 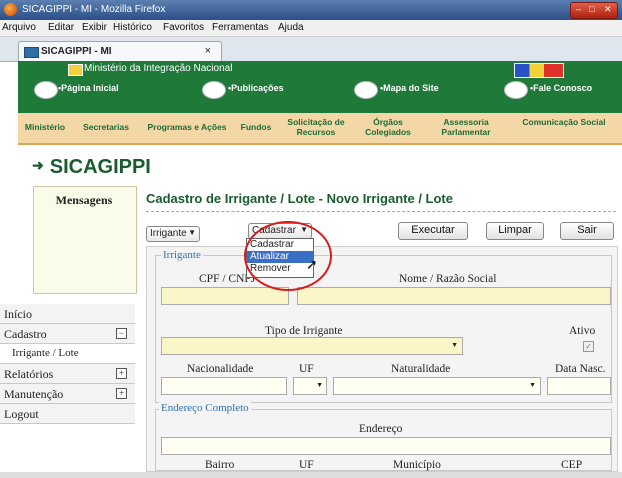 What do you see at coordinates (578, 9) in the screenshot?
I see `minimize-icon: –` at bounding box center [578, 9].